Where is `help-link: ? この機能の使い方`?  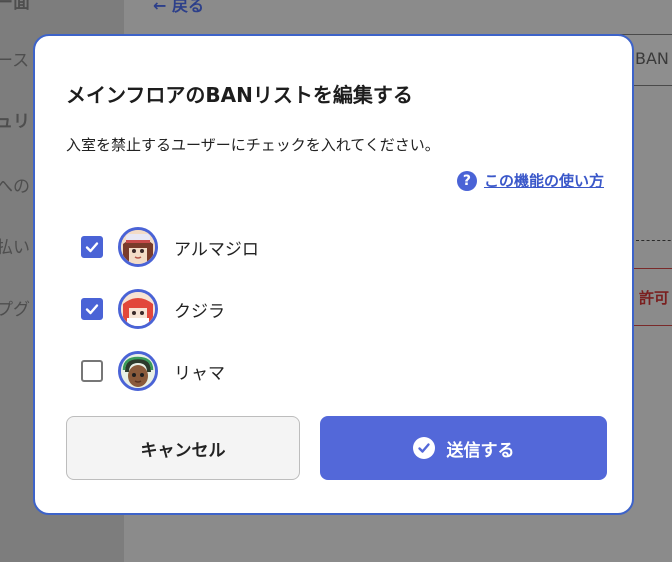
help-link: ? この機能の使い方 is located at coordinates (530, 180).